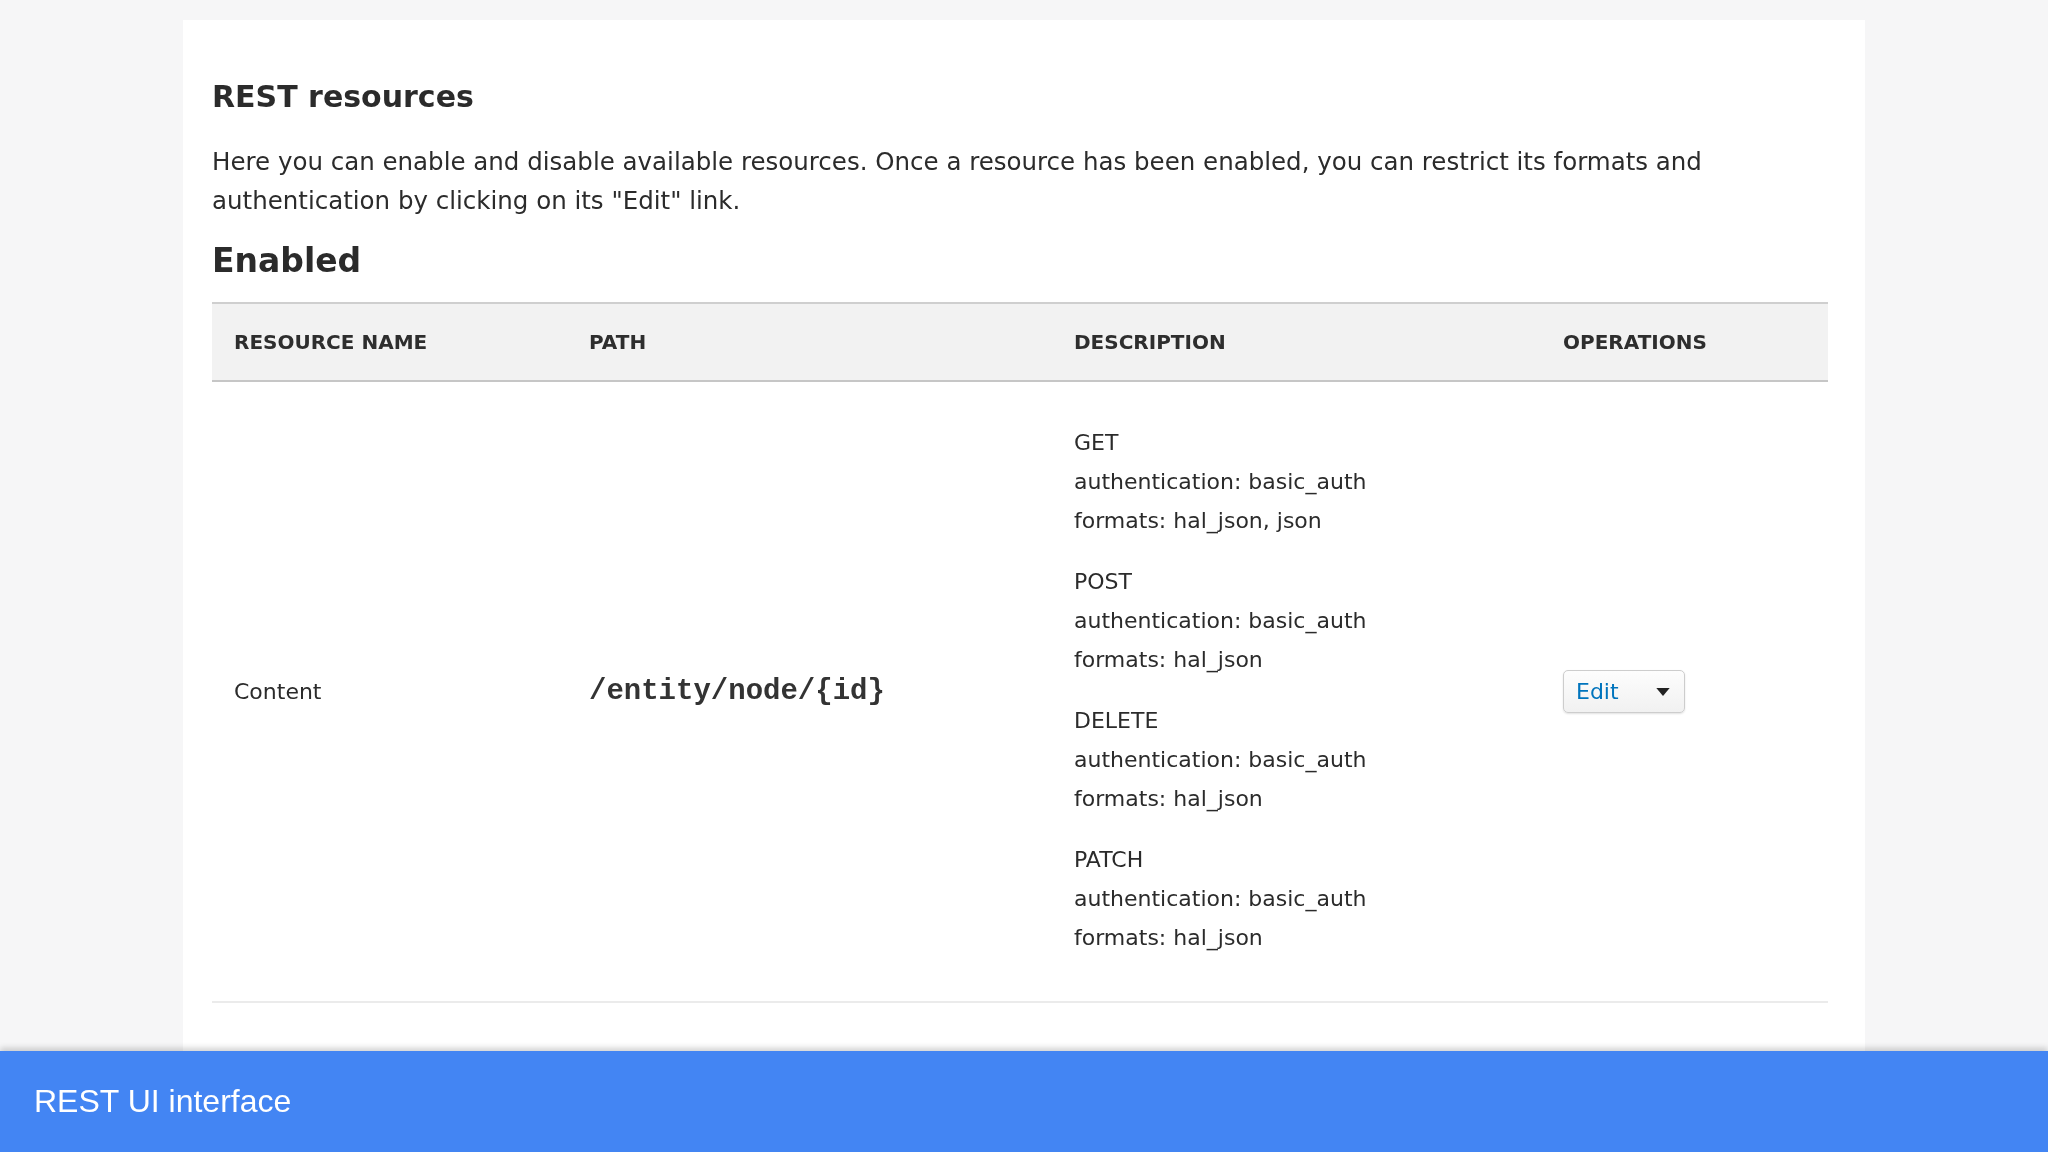 The image size is (2048, 1152). I want to click on page-title: REST resources, so click(343, 97).